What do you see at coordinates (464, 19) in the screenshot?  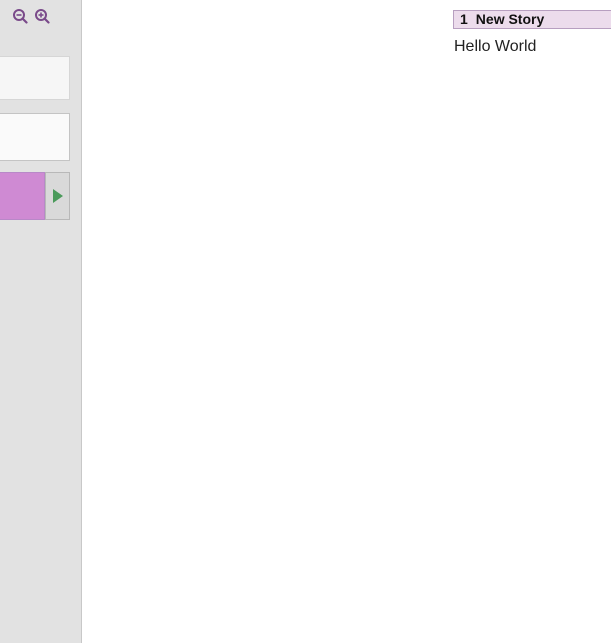 I see `passage-number: 1` at bounding box center [464, 19].